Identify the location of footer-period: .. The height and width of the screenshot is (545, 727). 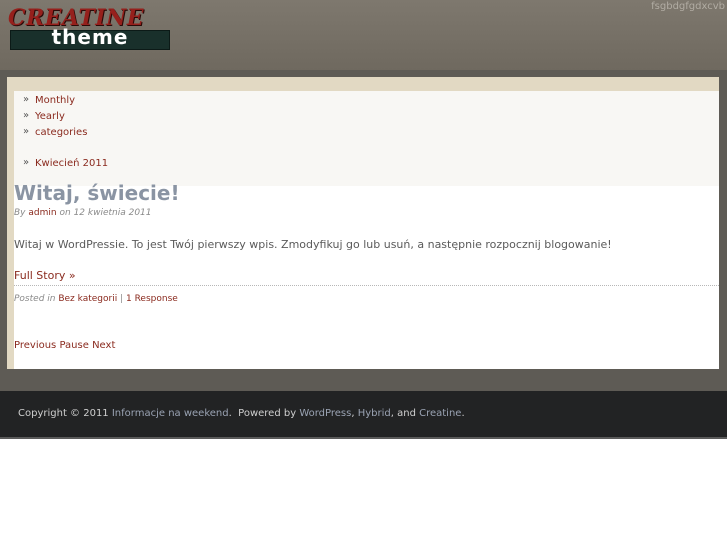
(230, 413).